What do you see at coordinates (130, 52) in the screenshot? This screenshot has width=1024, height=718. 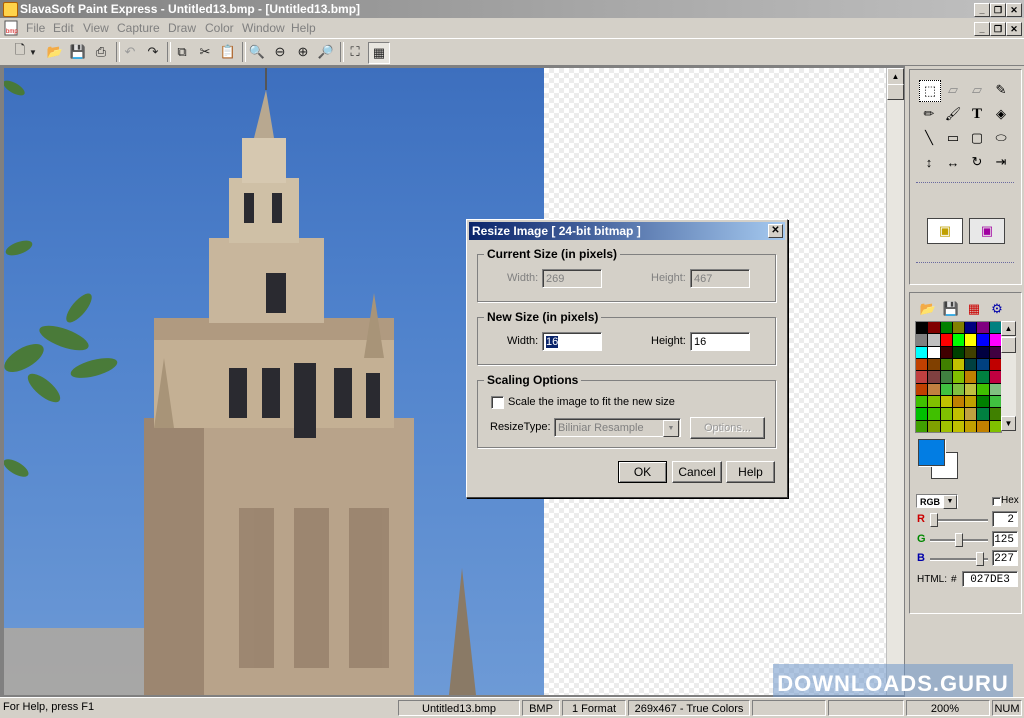 I see `undo-icon: ↶` at bounding box center [130, 52].